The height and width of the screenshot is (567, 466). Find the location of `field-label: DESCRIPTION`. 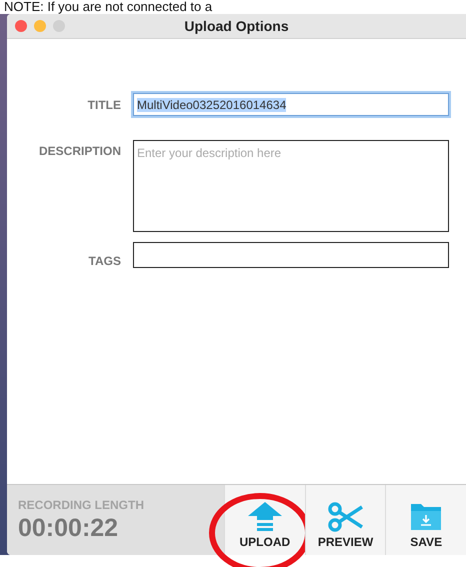

field-label: DESCRIPTION is located at coordinates (79, 150).